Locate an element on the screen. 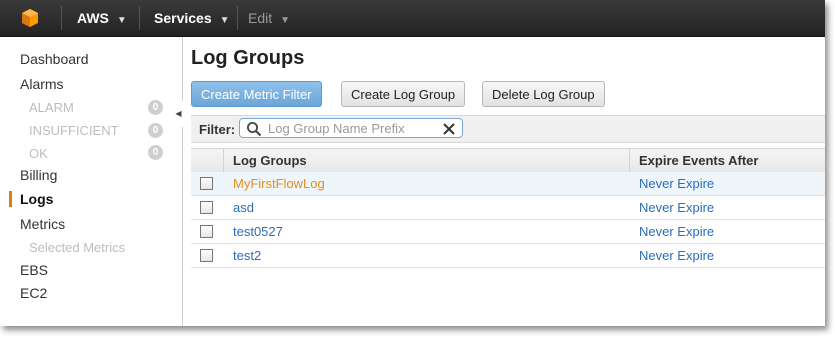 The width and height of the screenshot is (835, 338). top-nav-bar: AWS ▼ Services ▼ Edit ▼ is located at coordinates (412, 18).